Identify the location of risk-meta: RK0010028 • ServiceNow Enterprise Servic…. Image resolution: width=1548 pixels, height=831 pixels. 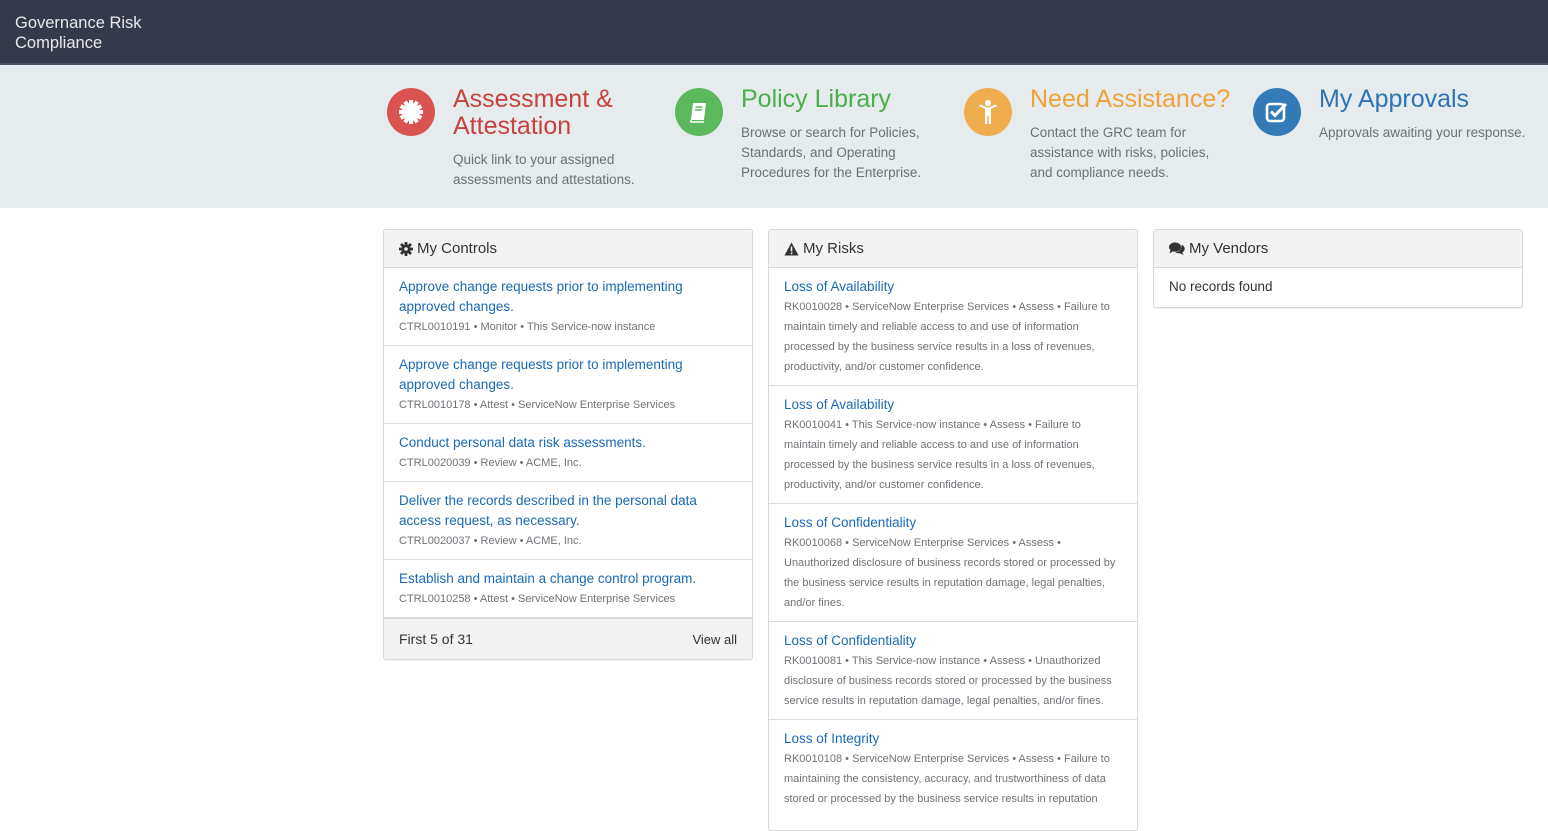
(947, 337).